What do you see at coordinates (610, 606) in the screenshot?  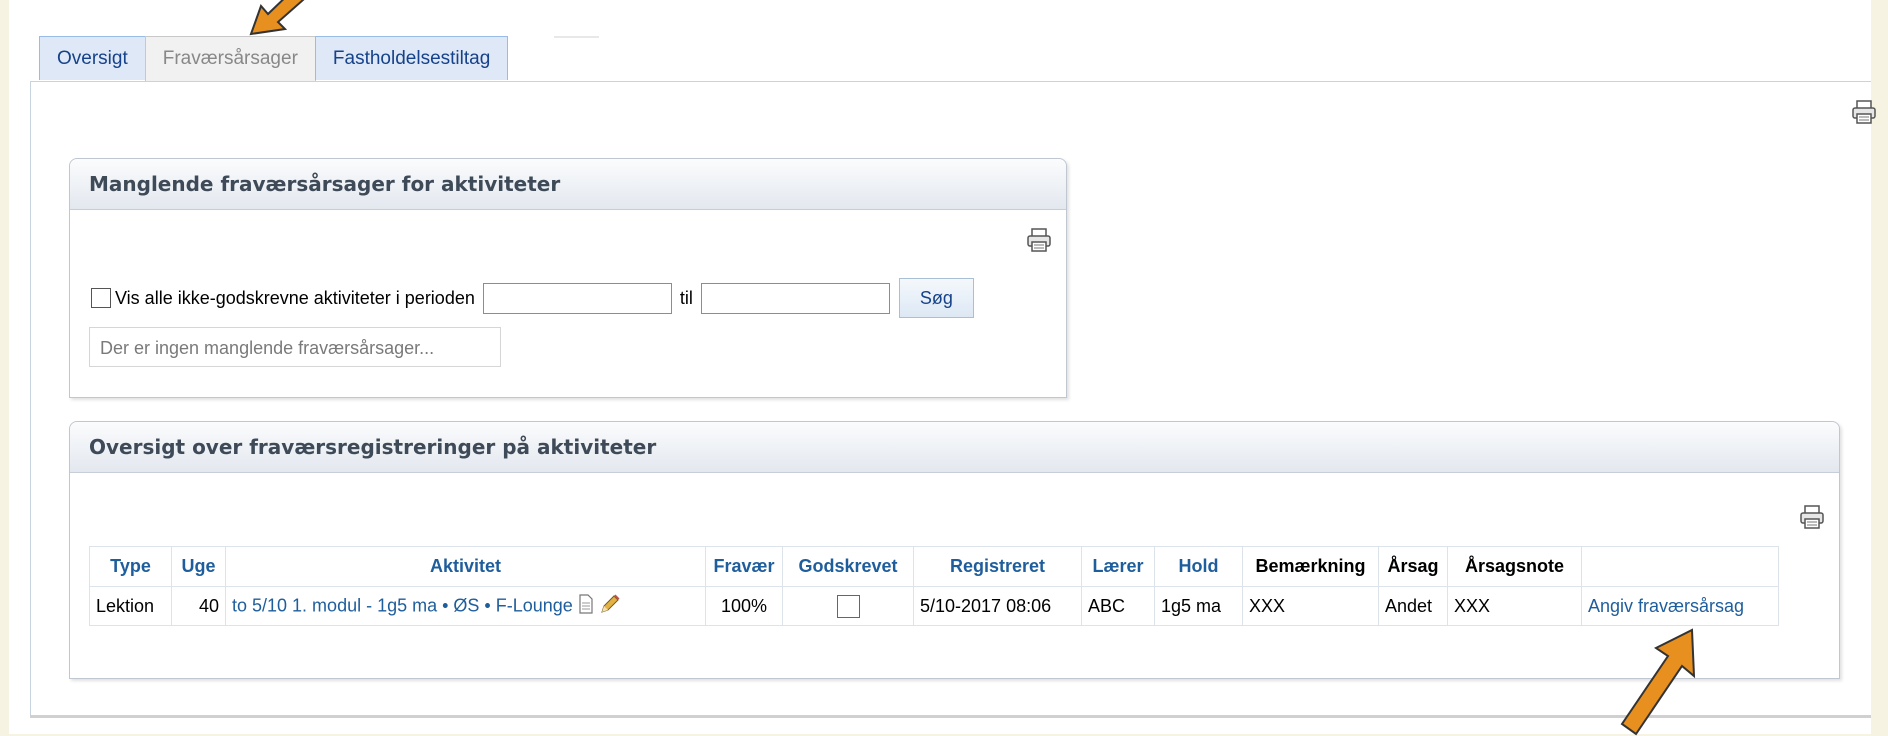 I see `pencil-icon` at bounding box center [610, 606].